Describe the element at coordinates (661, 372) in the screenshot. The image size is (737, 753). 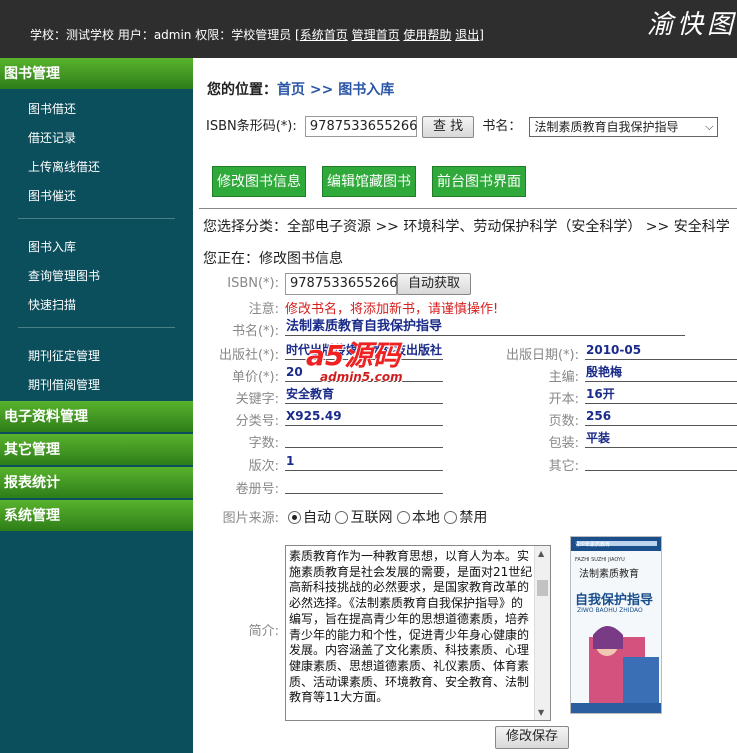
I see `editor-field: 殷艳梅` at that location.